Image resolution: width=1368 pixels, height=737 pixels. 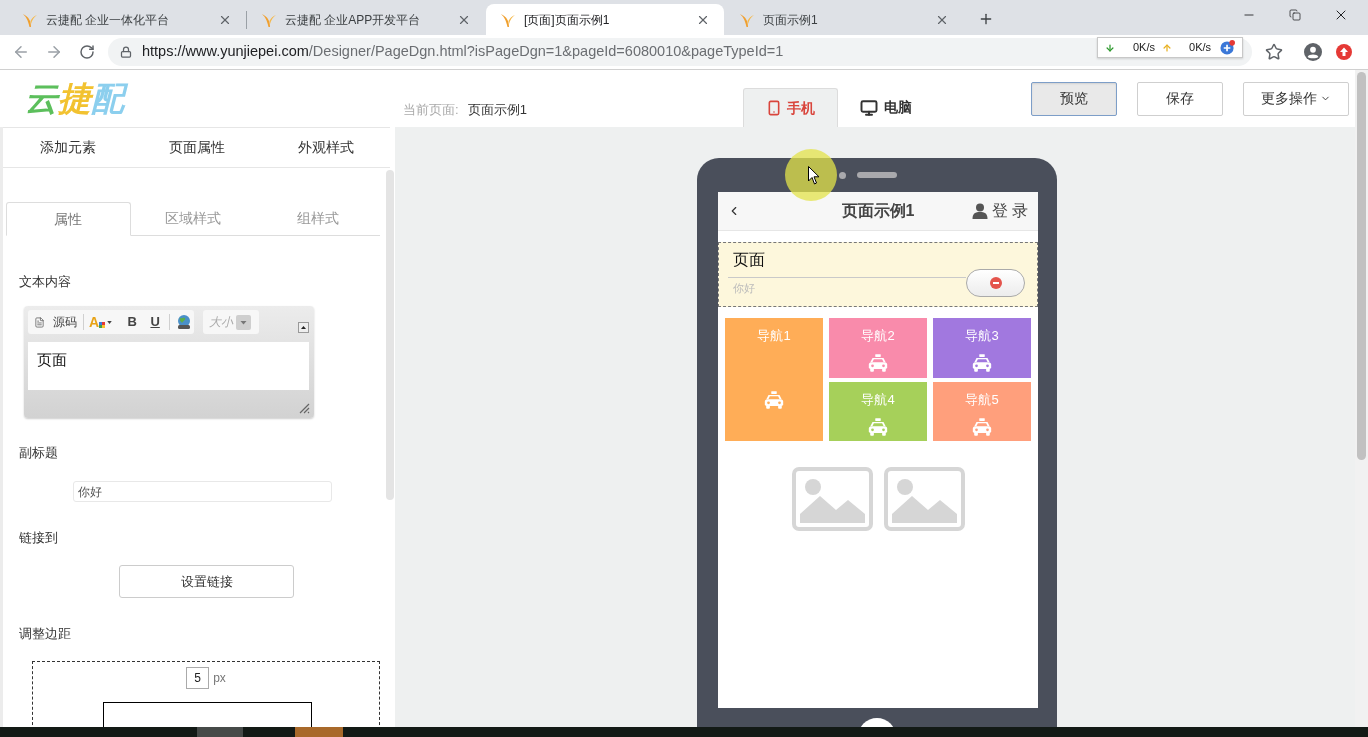 What do you see at coordinates (110, 322) in the screenshot?
I see `caret-icon` at bounding box center [110, 322].